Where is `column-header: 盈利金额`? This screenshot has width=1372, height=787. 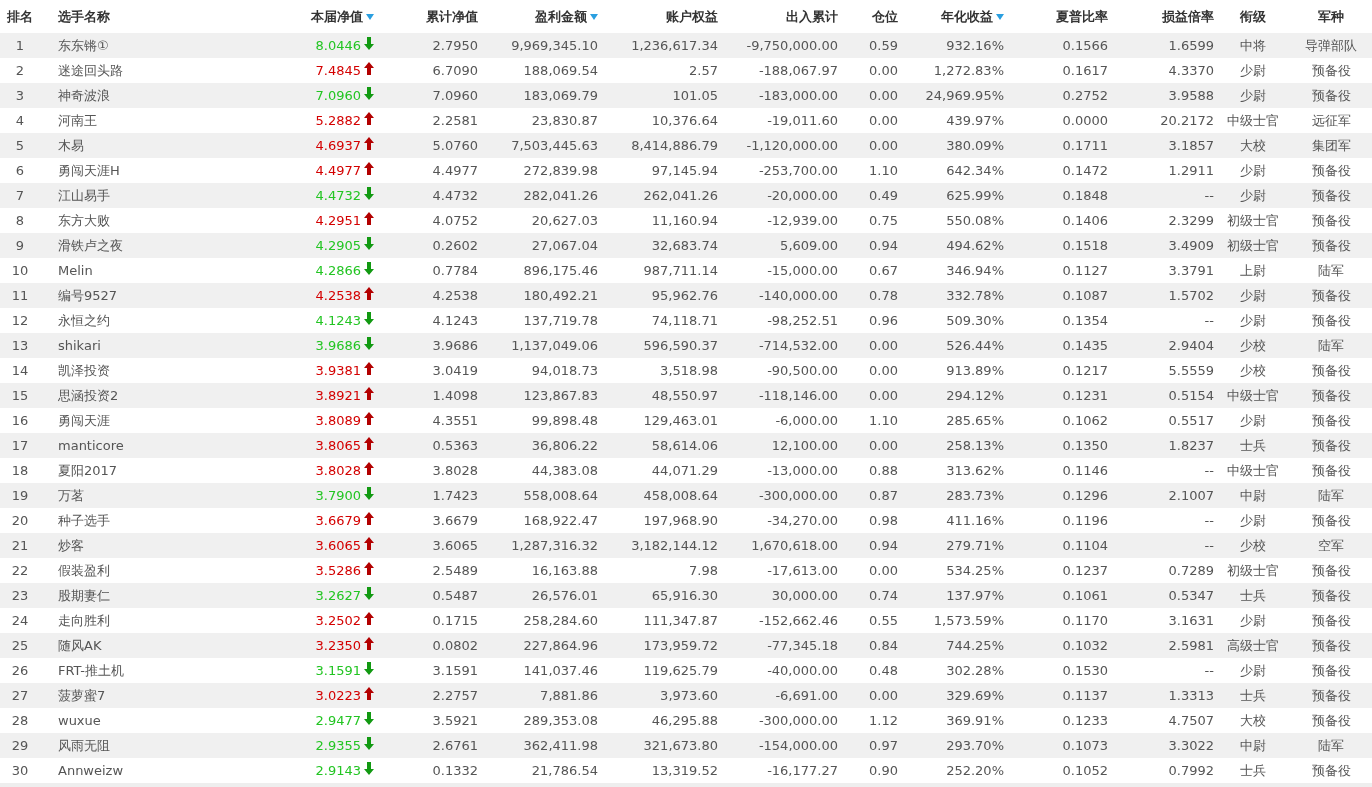
column-header: 盈利金额 is located at coordinates (561, 16).